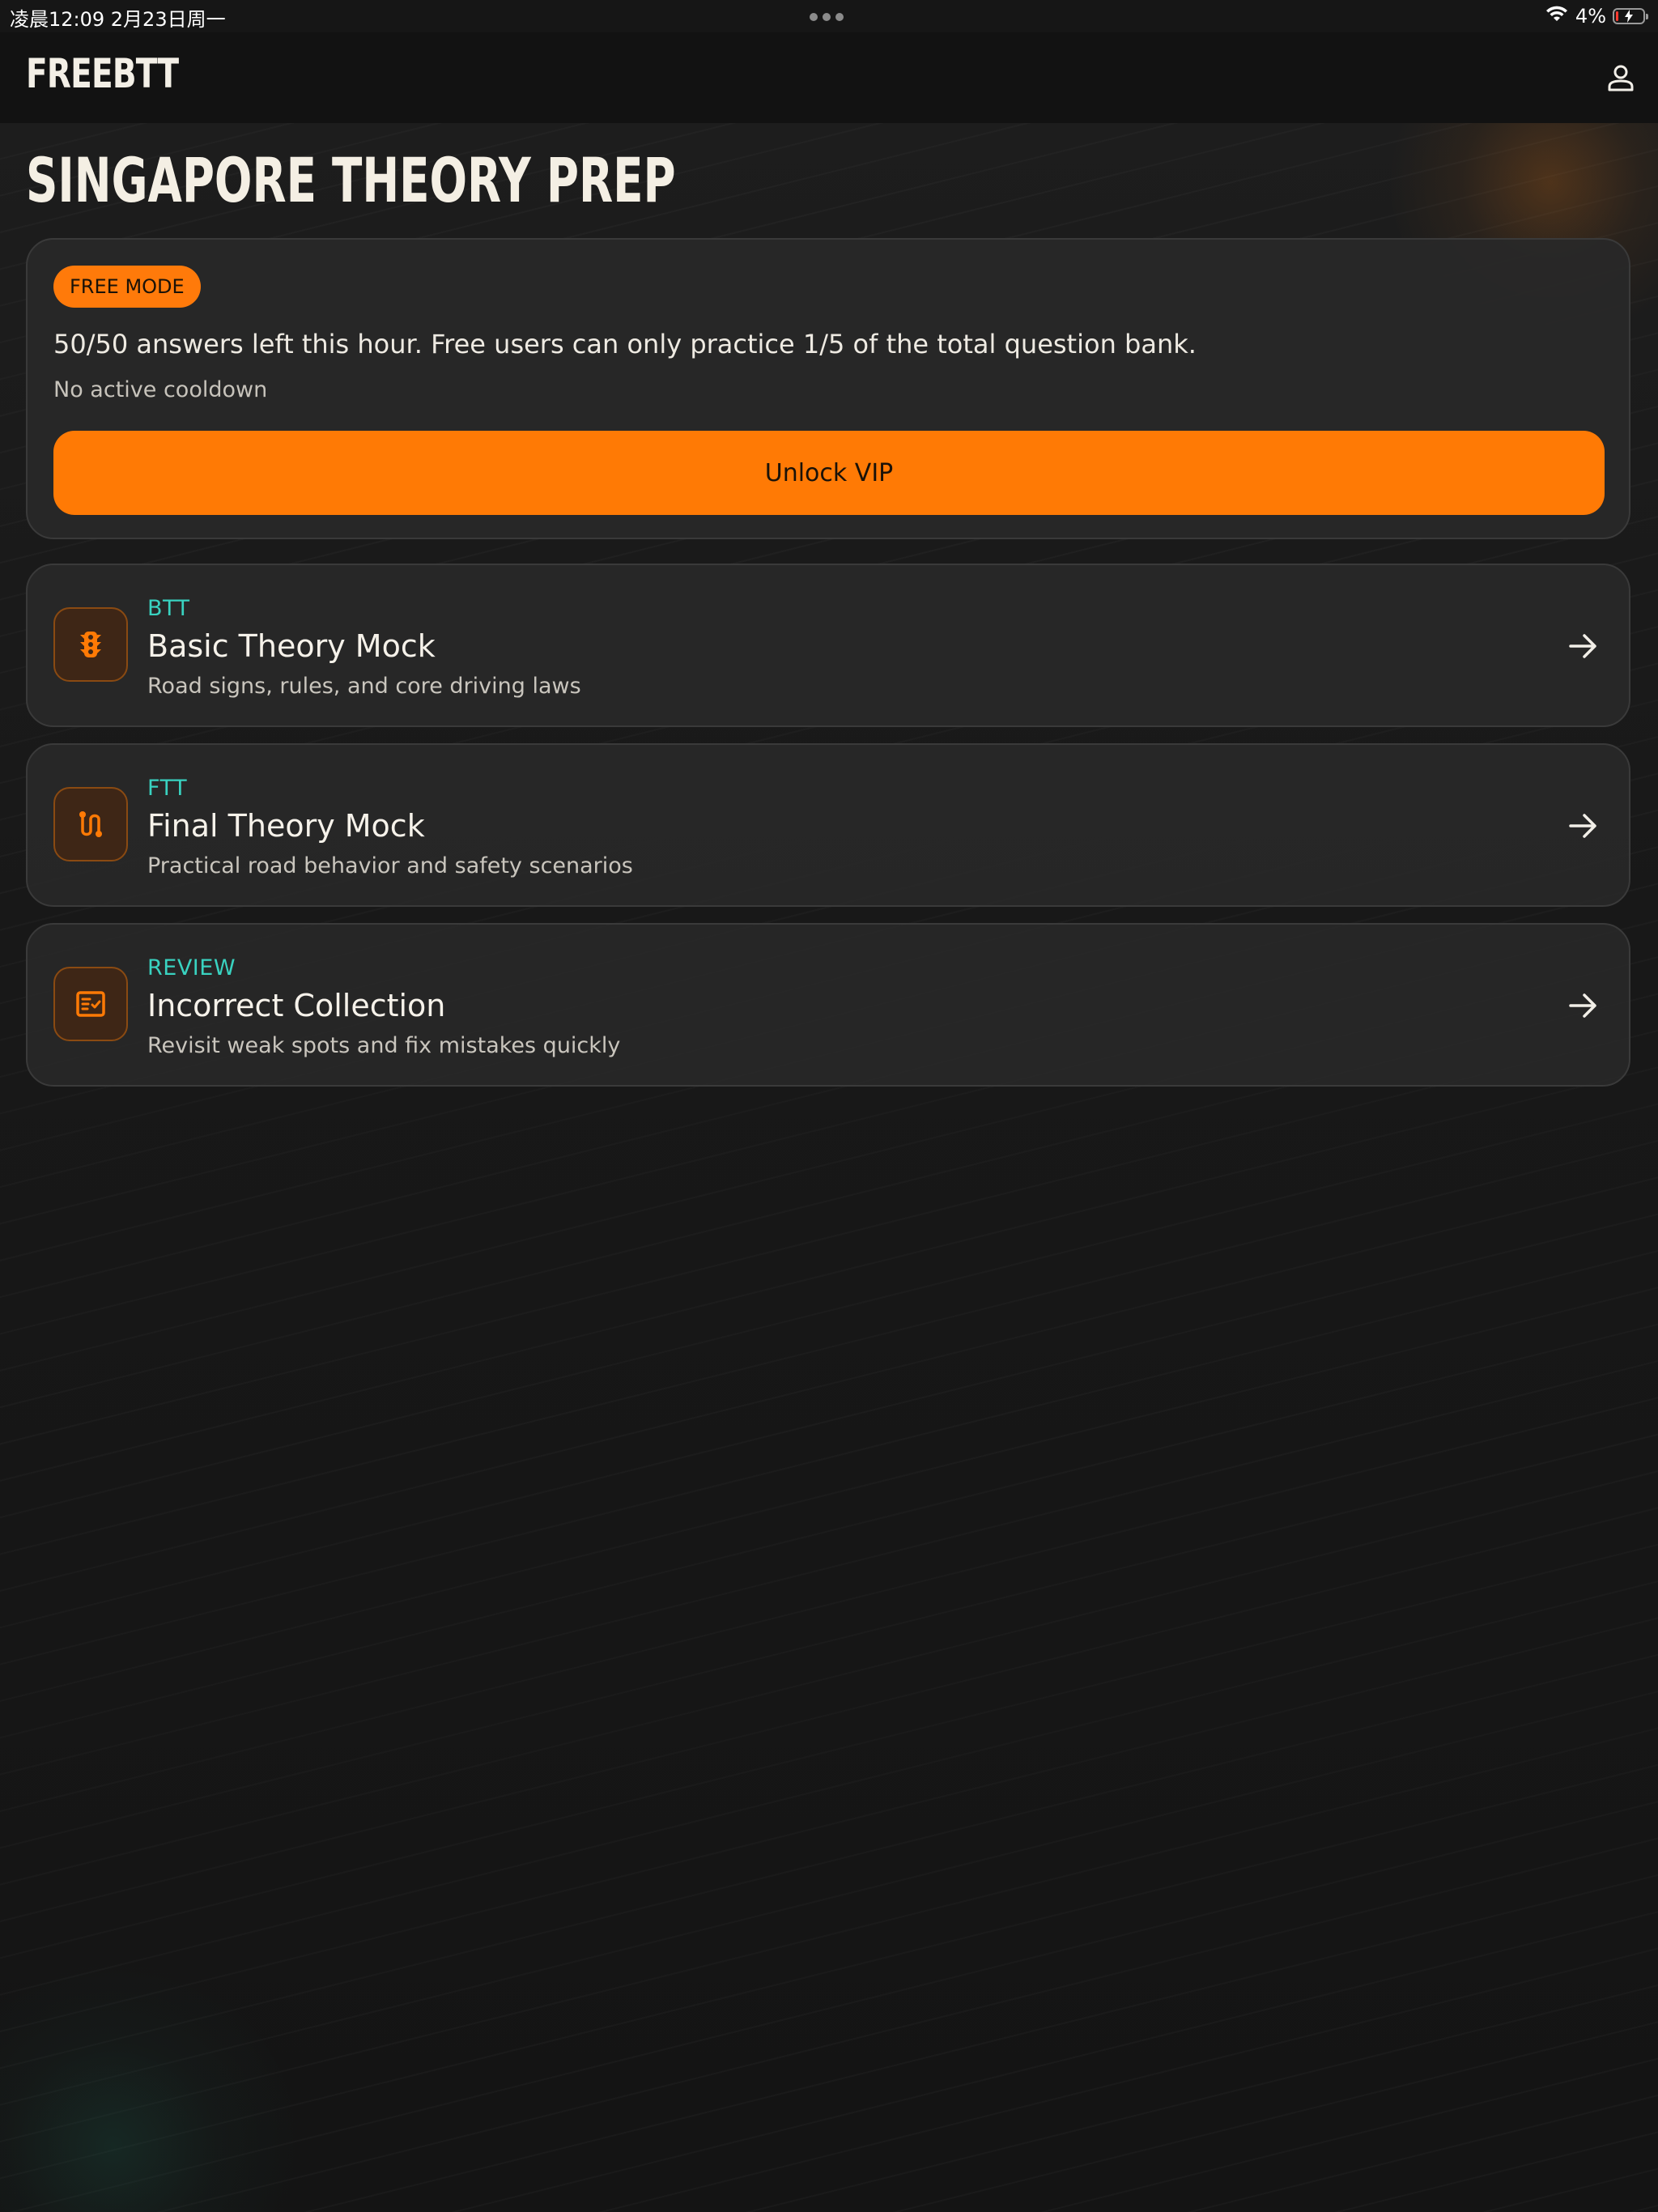  I want to click on top-app-bar: FREEBTT, so click(829, 77).